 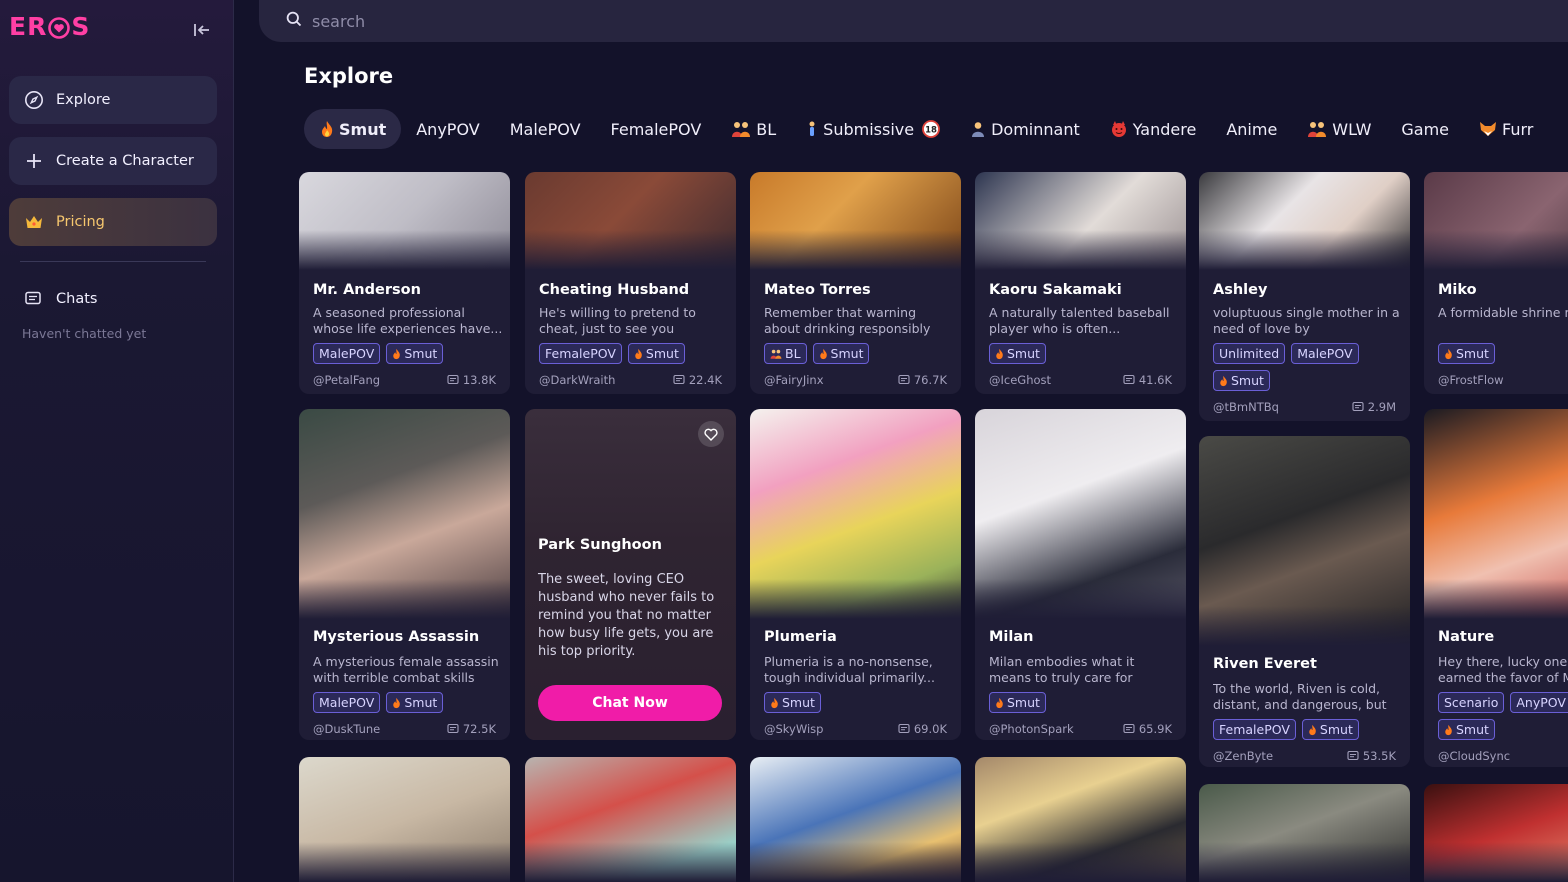 What do you see at coordinates (1539, 702) in the screenshot?
I see `tag: AnyPOV` at bounding box center [1539, 702].